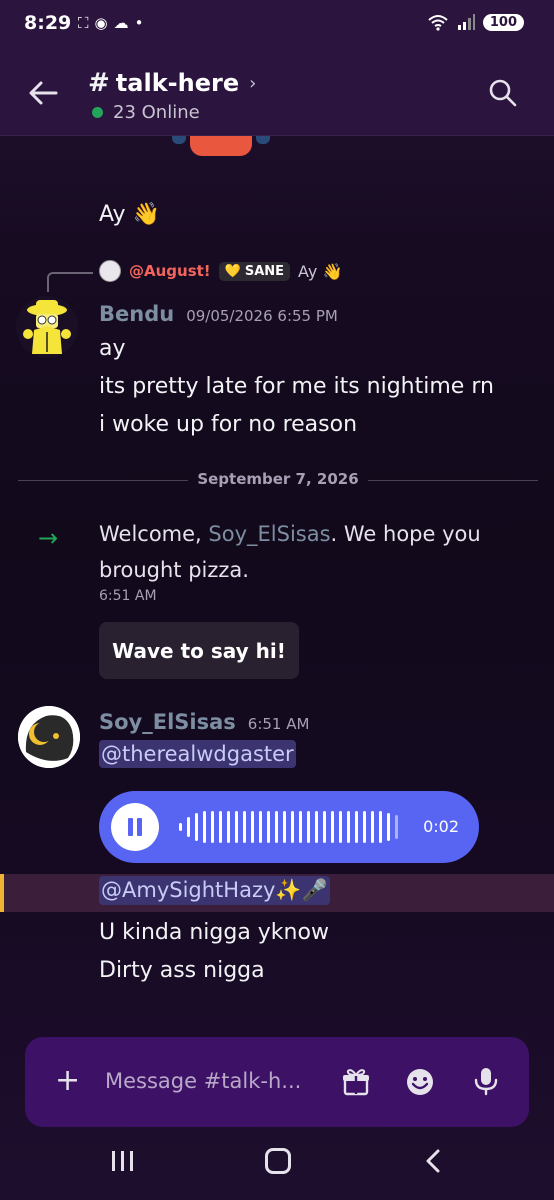 This screenshot has height=1200, width=554. Describe the element at coordinates (269, 534) in the screenshot. I see `welcome-user: Soy_ElSisas` at that location.